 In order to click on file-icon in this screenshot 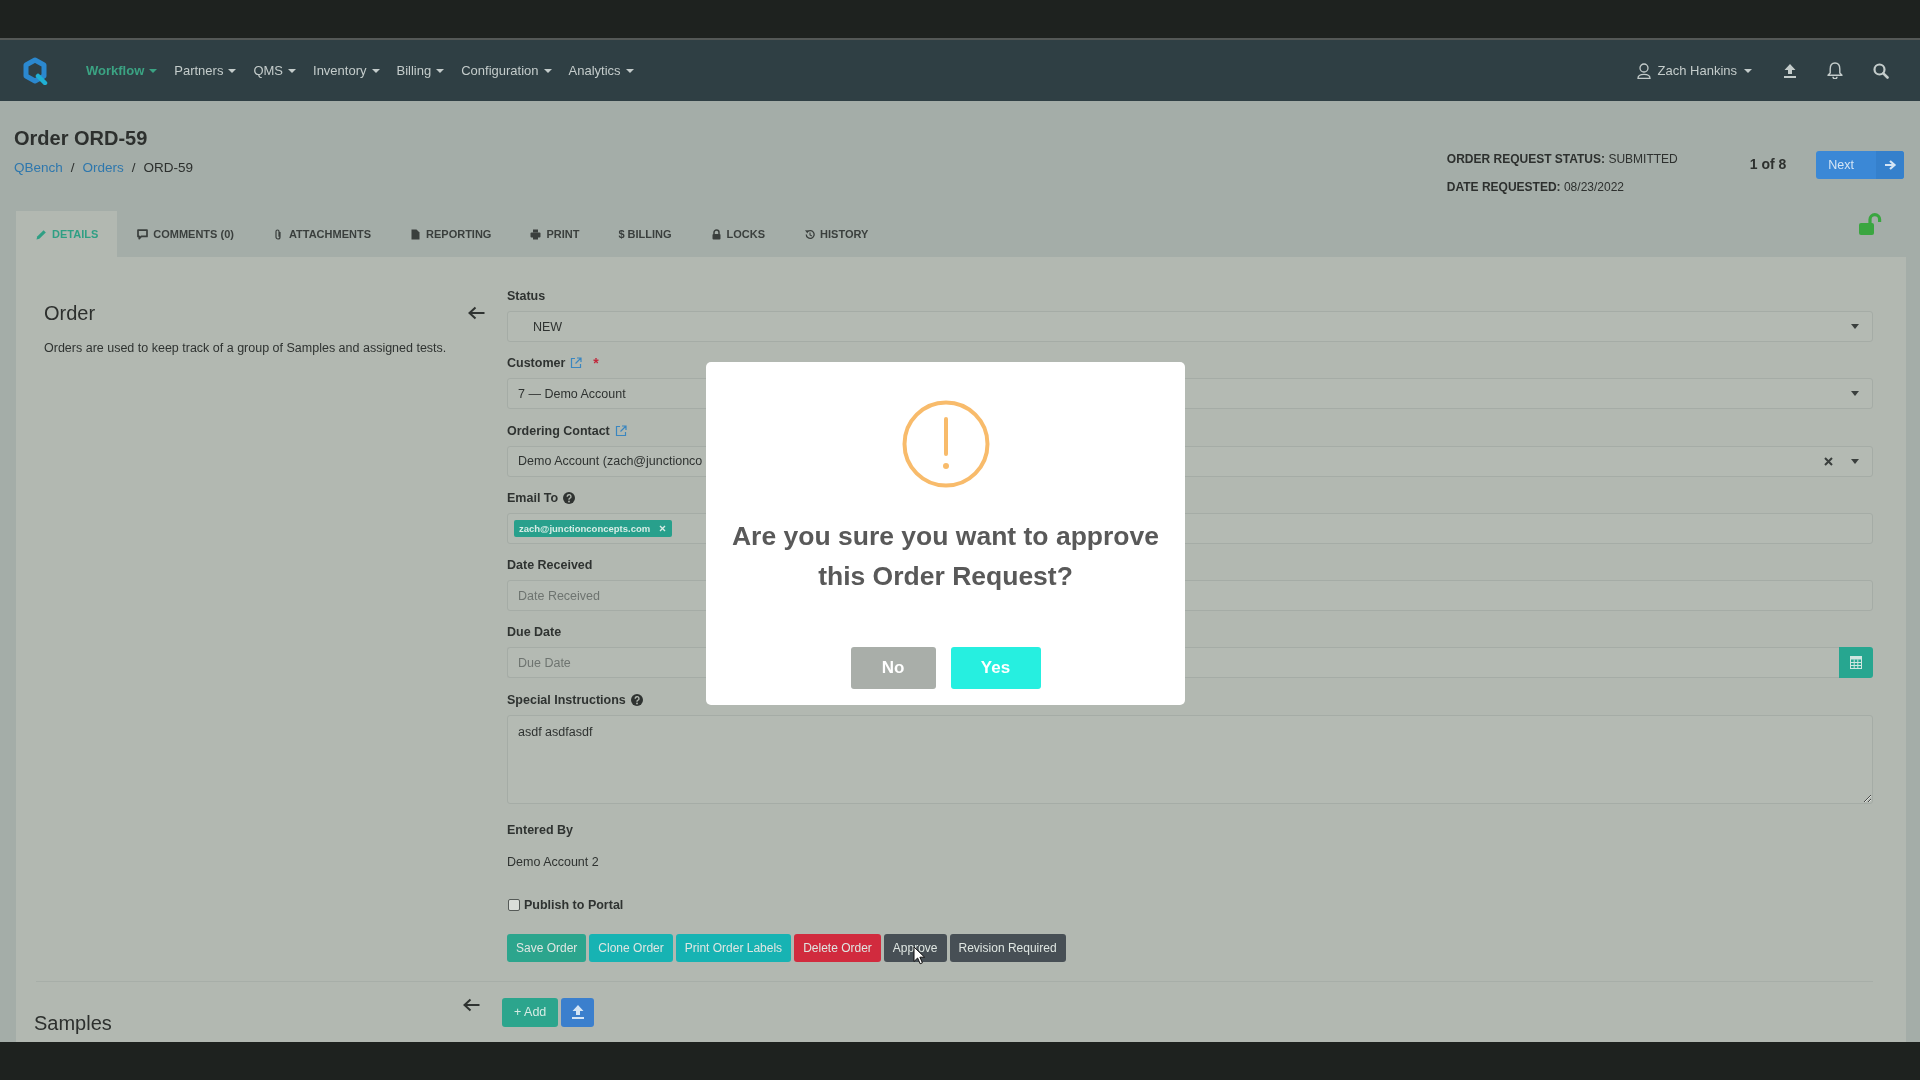, I will do `click(415, 234)`.